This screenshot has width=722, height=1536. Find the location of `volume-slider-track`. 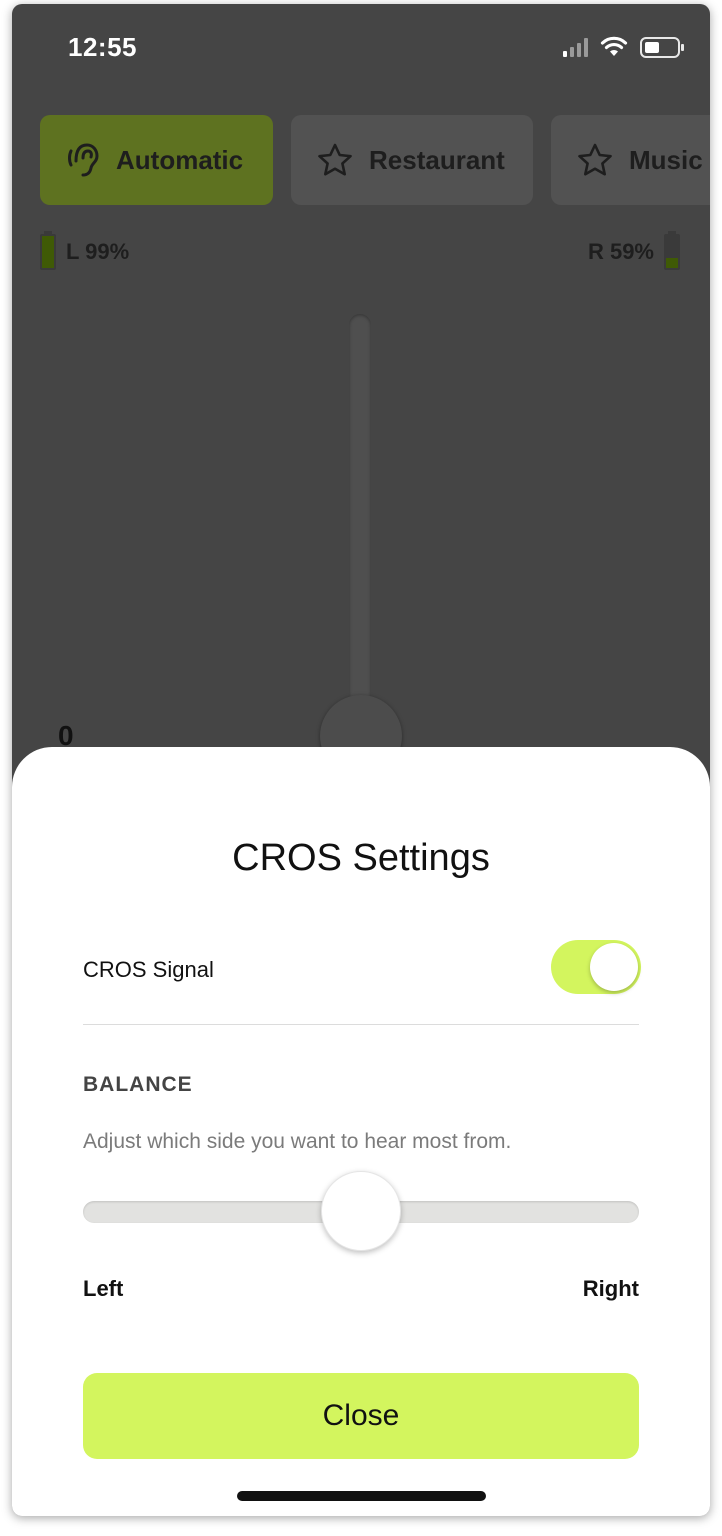

volume-slider-track is located at coordinates (360, 524).